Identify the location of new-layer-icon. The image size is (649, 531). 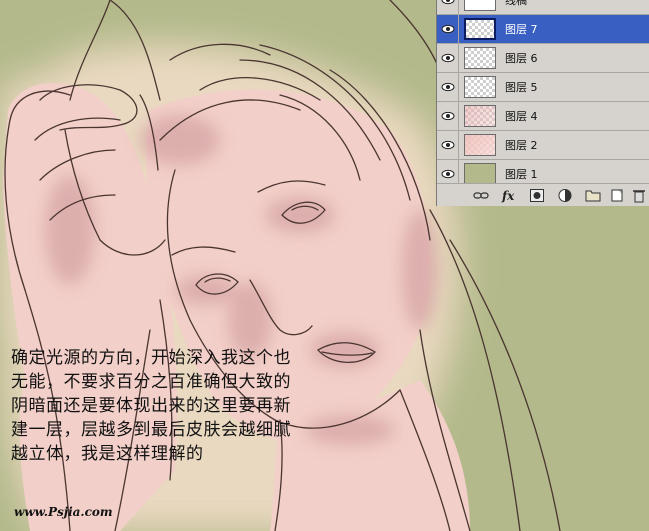
(617, 195).